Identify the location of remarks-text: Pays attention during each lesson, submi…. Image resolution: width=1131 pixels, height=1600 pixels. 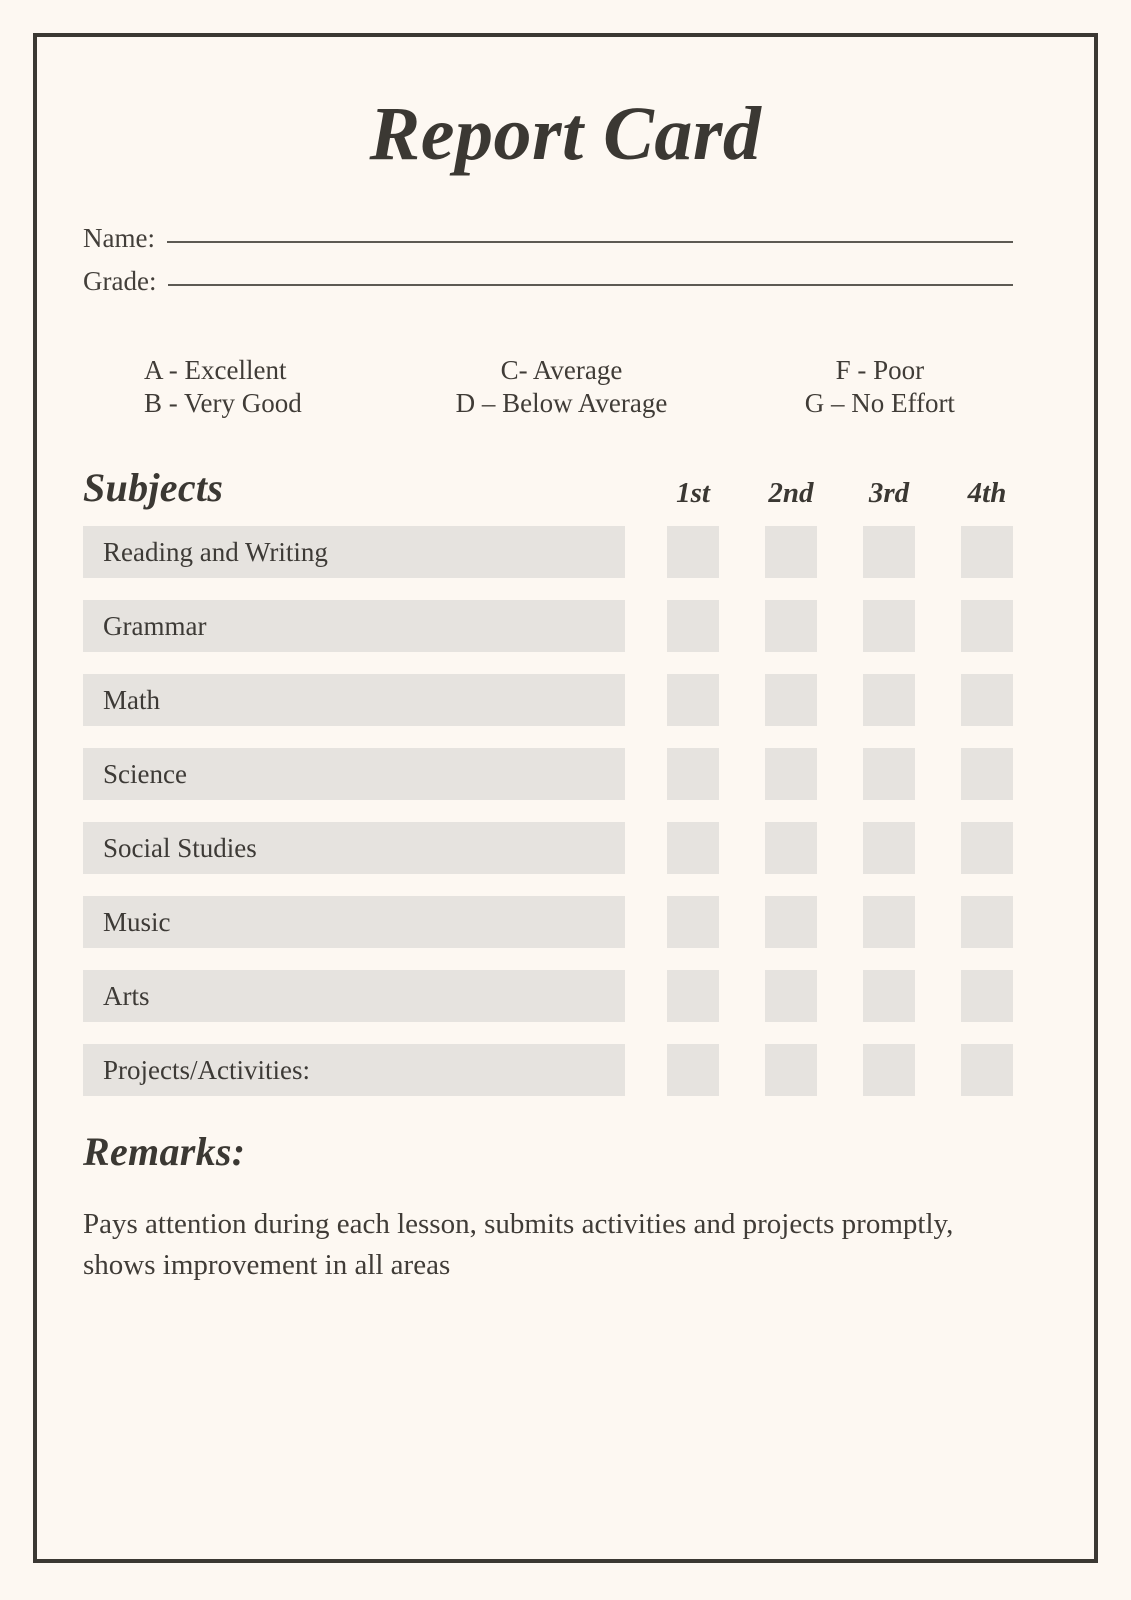
(528, 1245).